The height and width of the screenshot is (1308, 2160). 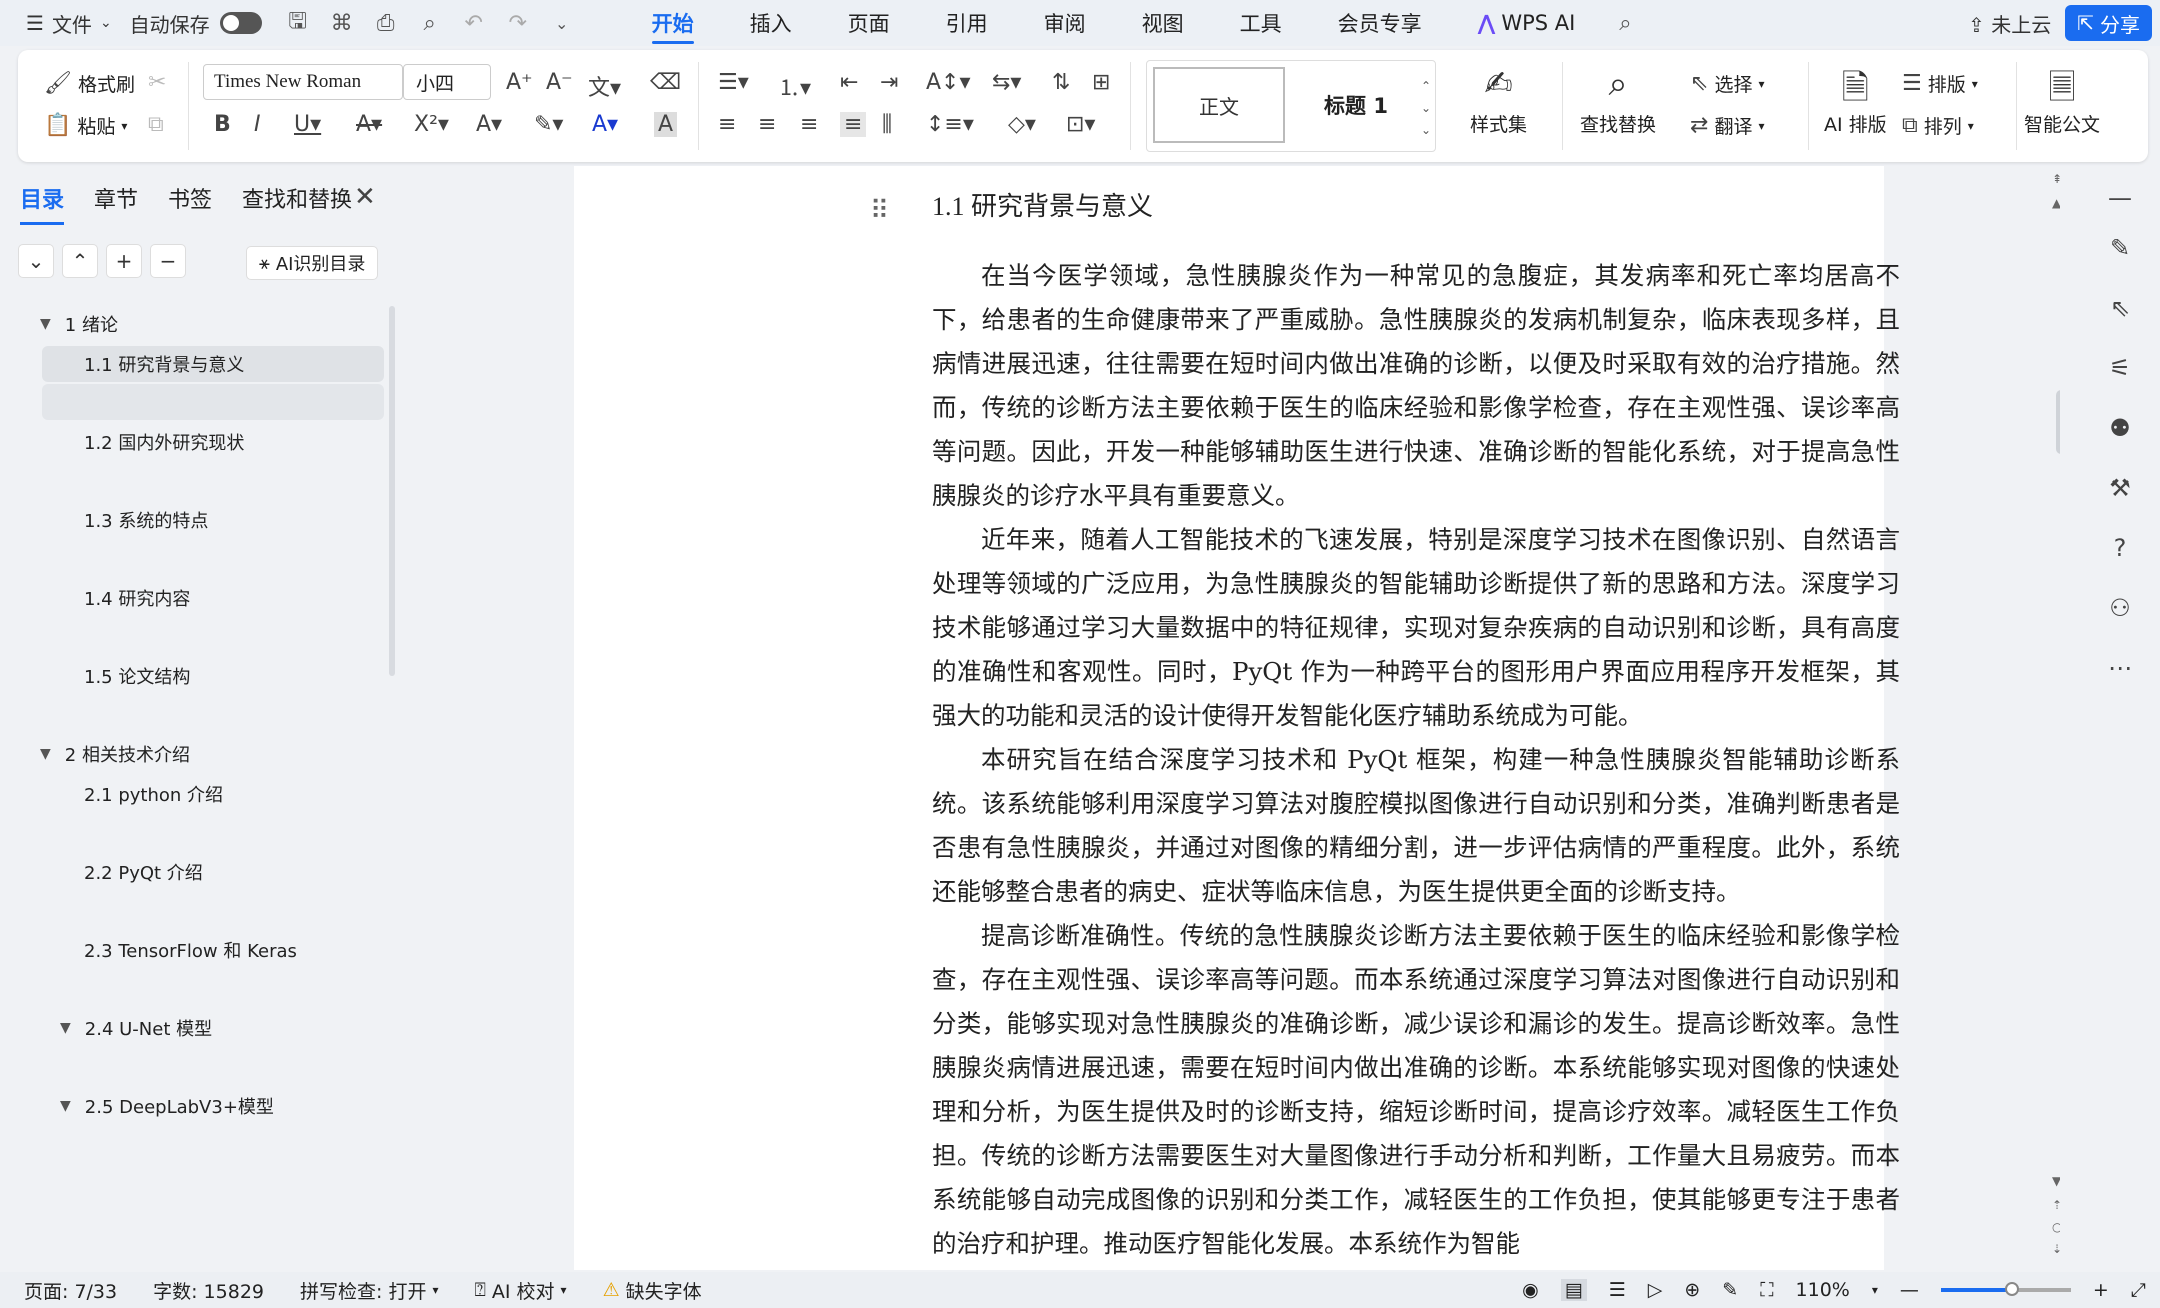 I want to click on font-size-select: 小四, so click(x=447, y=82).